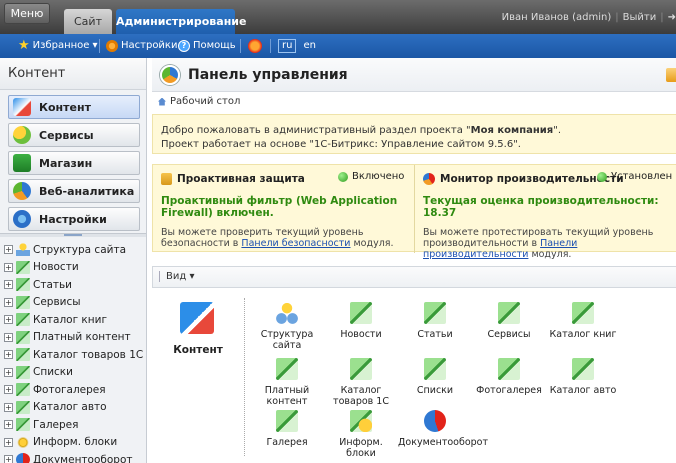 The height and width of the screenshot is (463, 676). Describe the element at coordinates (74, 425) in the screenshot. I see `tree-item: + Галерея` at that location.